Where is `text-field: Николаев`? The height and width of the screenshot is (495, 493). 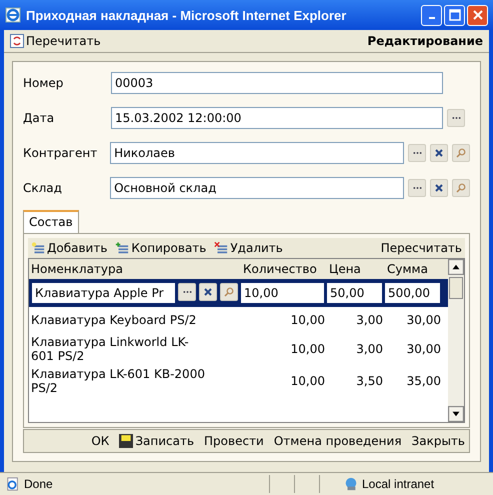
text-field: Николаев is located at coordinates (257, 153).